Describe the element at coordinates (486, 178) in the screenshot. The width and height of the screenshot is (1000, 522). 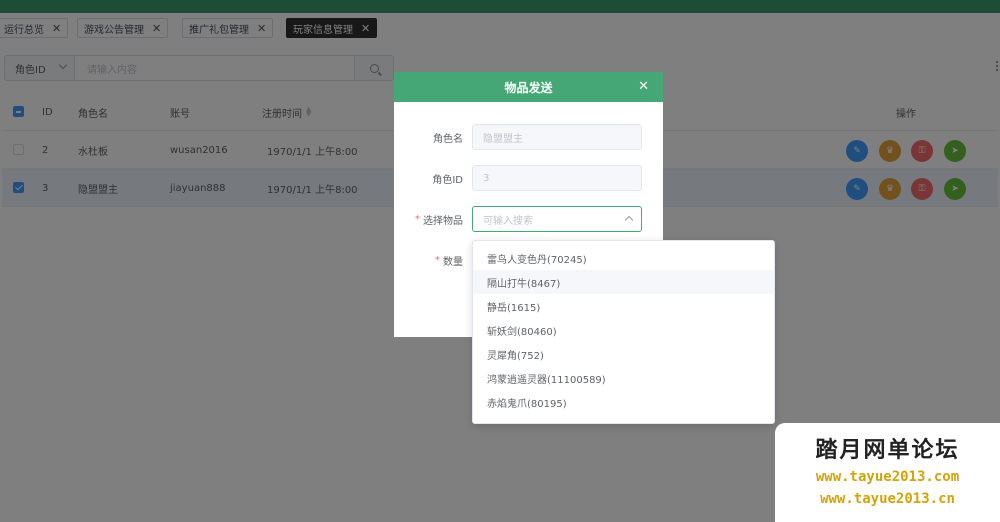
I see `role-id-value: 3` at that location.